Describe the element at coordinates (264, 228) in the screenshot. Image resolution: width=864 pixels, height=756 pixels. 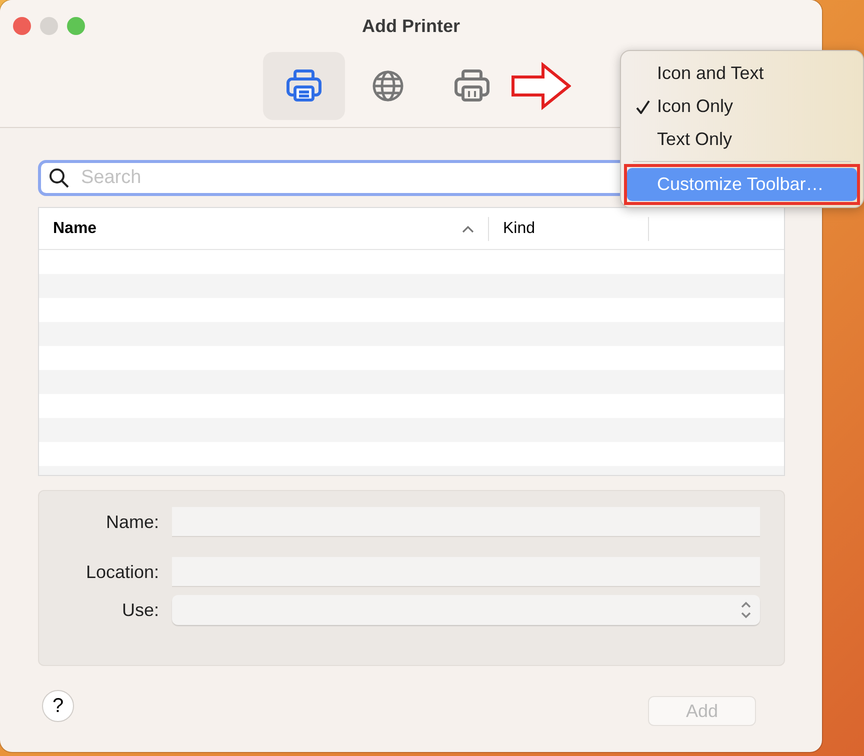
I see `column-header: Name` at that location.